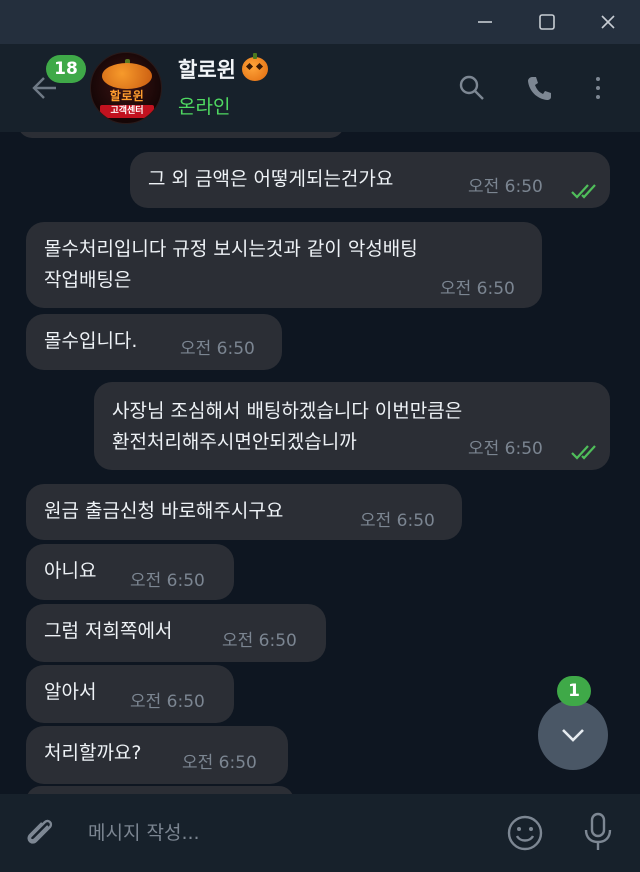 Image resolution: width=640 pixels, height=872 pixels. I want to click on chat-title-text: 할로윈, so click(207, 70).